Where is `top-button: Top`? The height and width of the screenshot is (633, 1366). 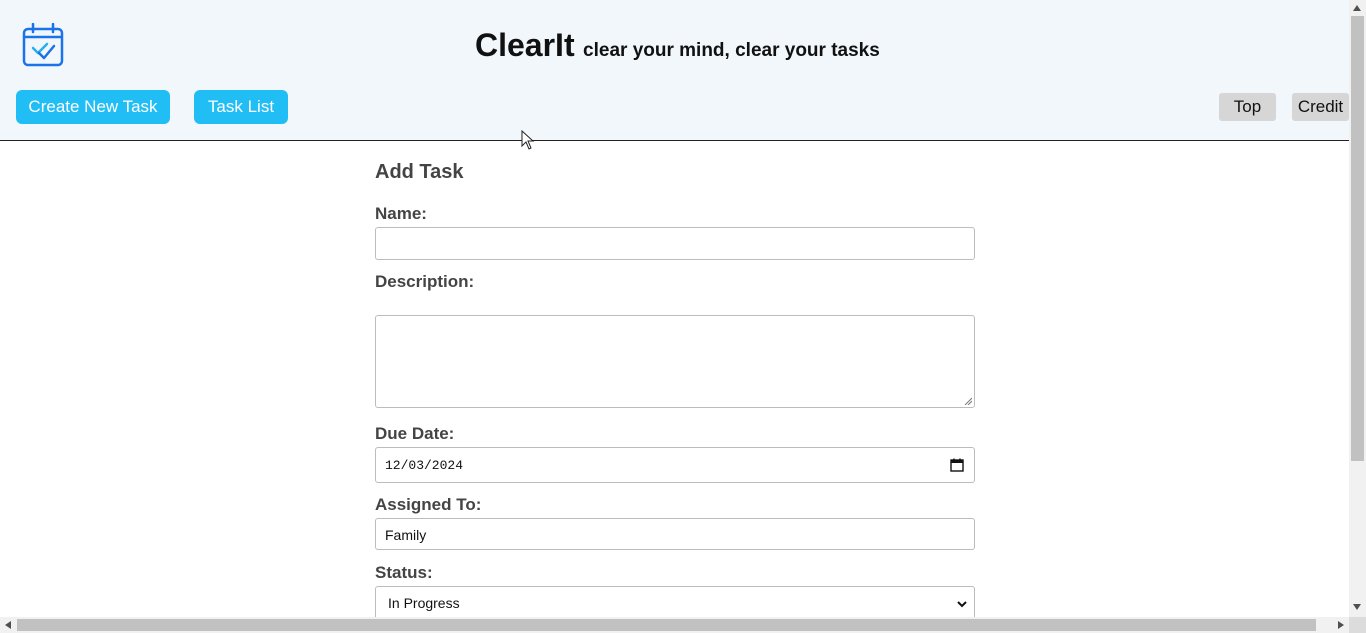
top-button: Top is located at coordinates (1247, 107).